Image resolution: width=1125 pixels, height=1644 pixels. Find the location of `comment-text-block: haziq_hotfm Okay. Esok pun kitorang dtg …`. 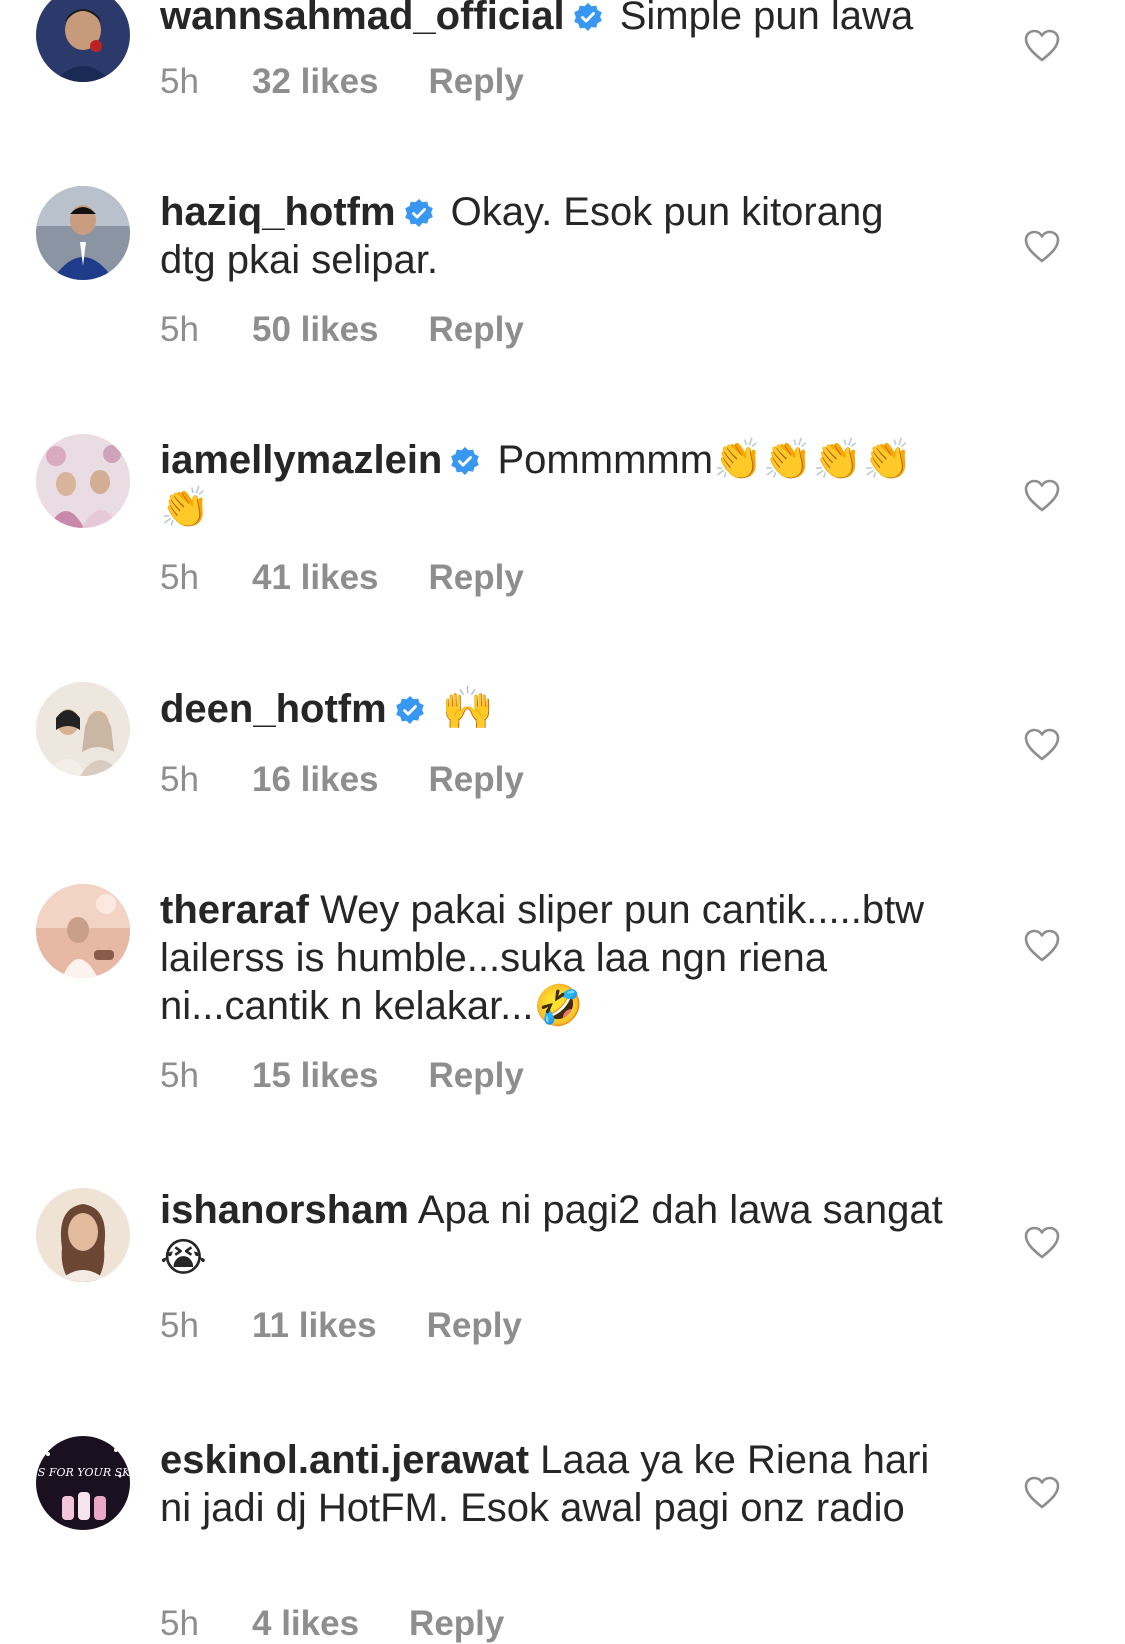

comment-text-block: haziq_hotfm Okay. Esok pun kitorang dtg … is located at coordinates (555, 236).